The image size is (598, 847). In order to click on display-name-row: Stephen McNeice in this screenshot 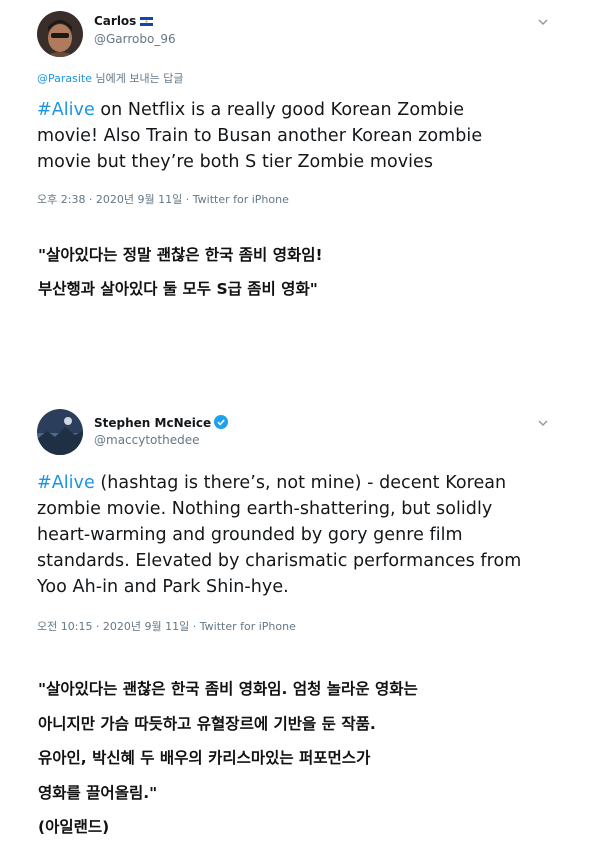, I will do `click(161, 422)`.